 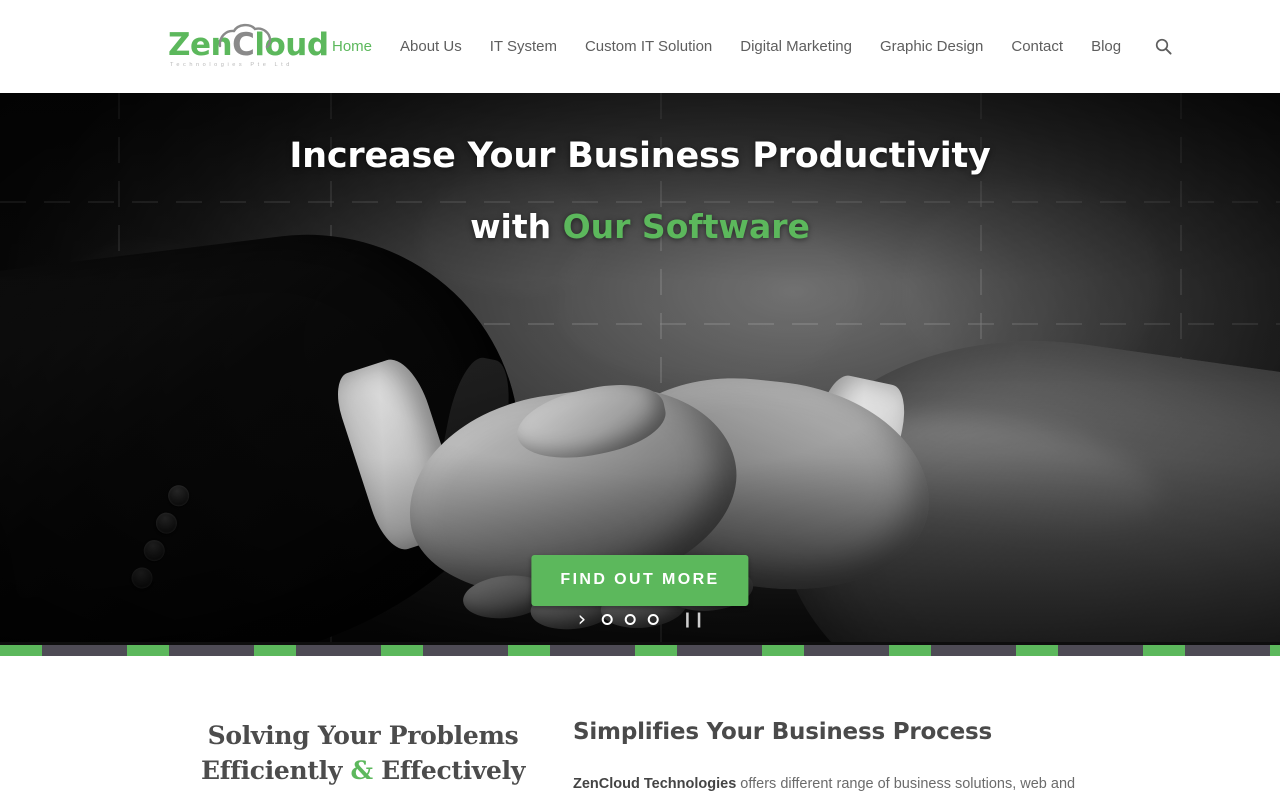 What do you see at coordinates (640, 156) in the screenshot?
I see `hero-headline-line1: Increase Your Business Productivity` at bounding box center [640, 156].